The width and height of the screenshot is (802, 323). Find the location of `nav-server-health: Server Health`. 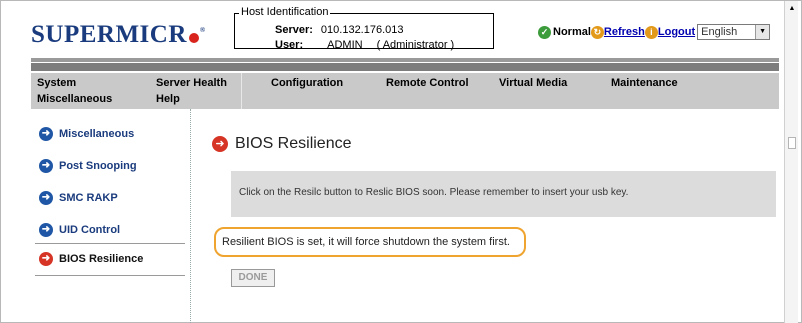

nav-server-health: Server Health is located at coordinates (191, 83).